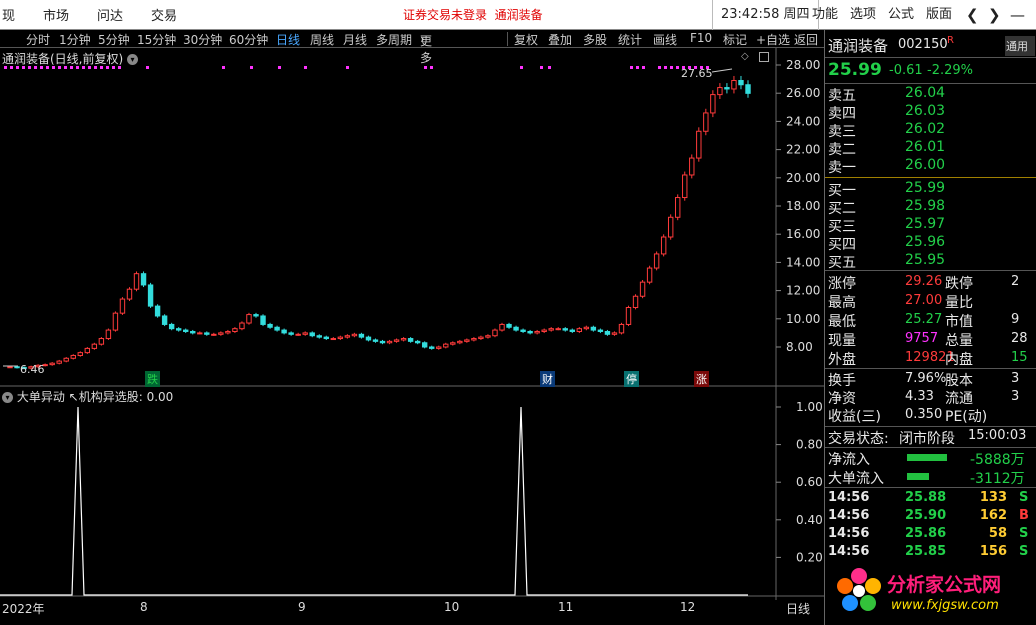 Image resolution: width=1036 pixels, height=625 pixels. I want to click on period-tab-5min: 5分钟, so click(114, 39).